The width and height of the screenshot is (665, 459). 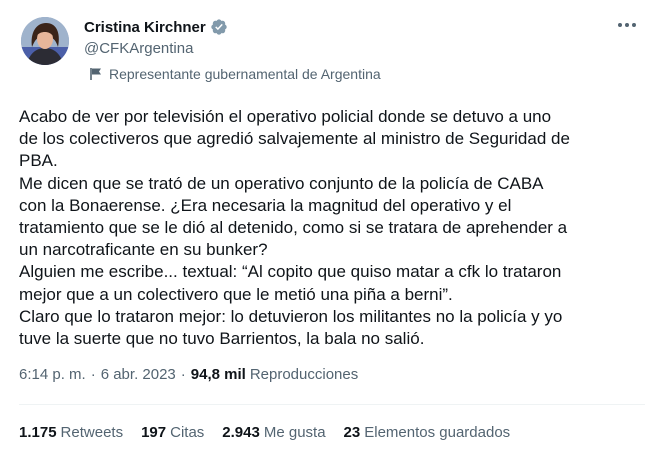 I want to click on bookmarks-count: 23, so click(x=352, y=432).